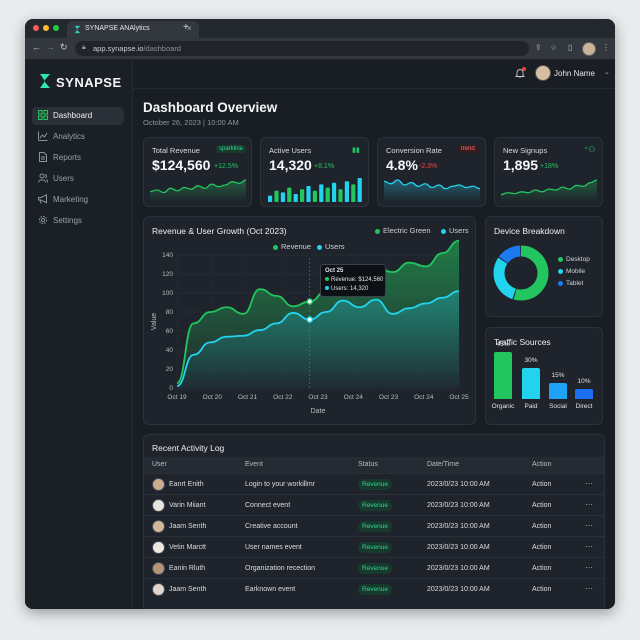  What do you see at coordinates (570, 47) in the screenshot?
I see `sidebar-toggle-icon: ▯` at bounding box center [570, 47].